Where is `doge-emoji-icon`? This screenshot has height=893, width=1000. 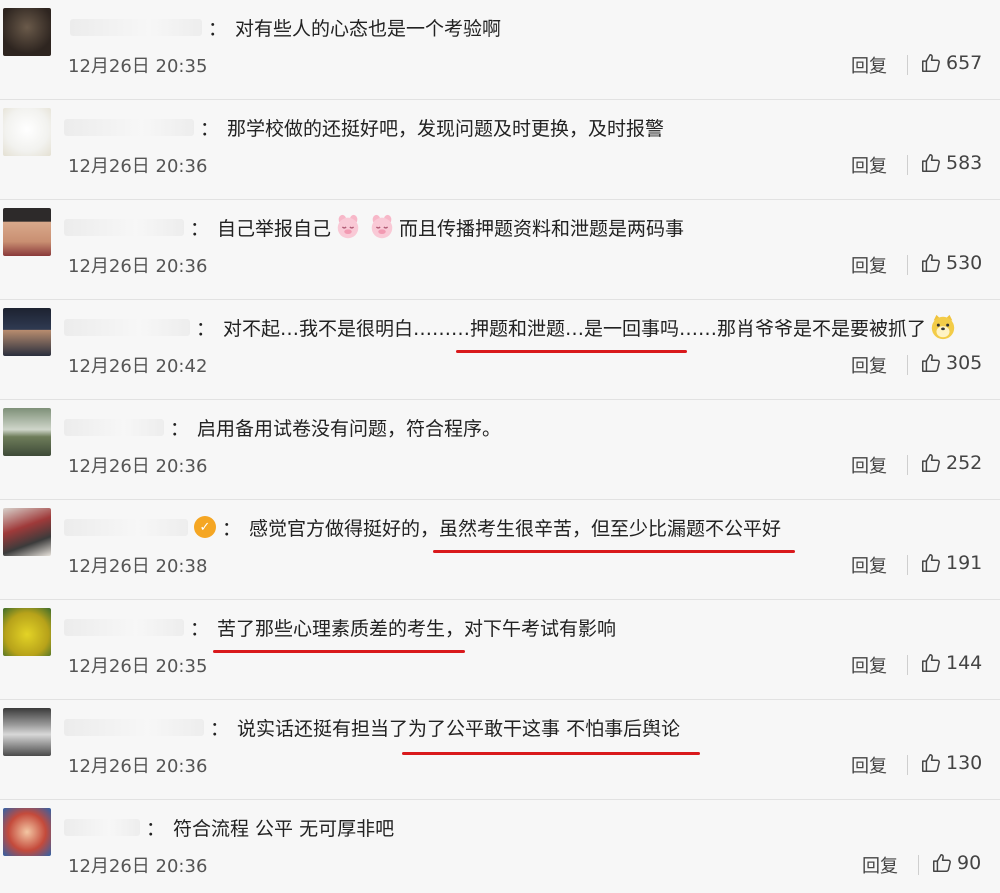
doge-emoji-icon is located at coordinates (943, 327).